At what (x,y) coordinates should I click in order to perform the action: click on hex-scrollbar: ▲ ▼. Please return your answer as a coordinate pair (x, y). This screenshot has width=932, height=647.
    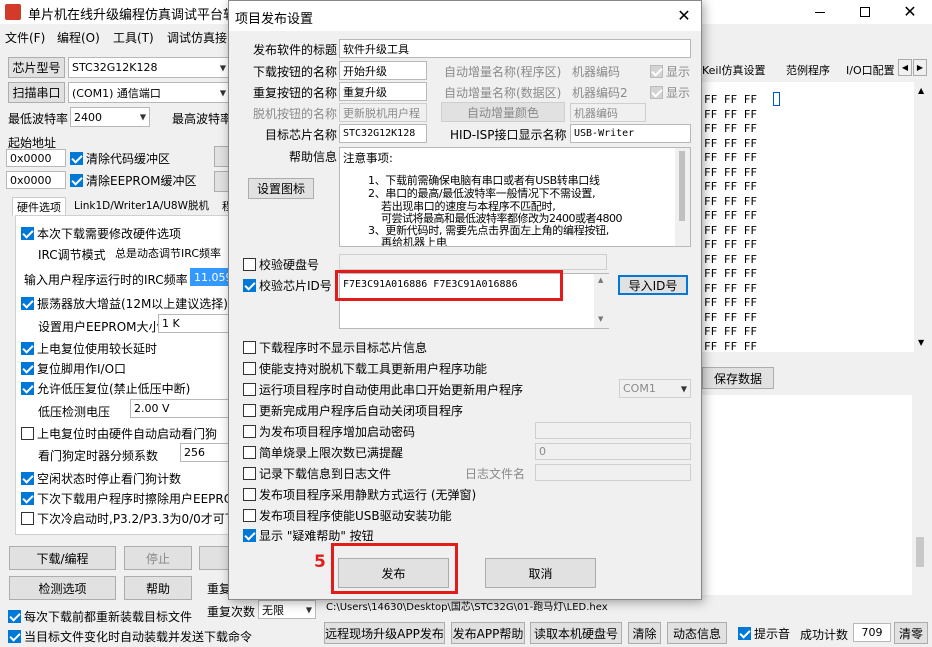
    Looking at the image, I should click on (922, 217).